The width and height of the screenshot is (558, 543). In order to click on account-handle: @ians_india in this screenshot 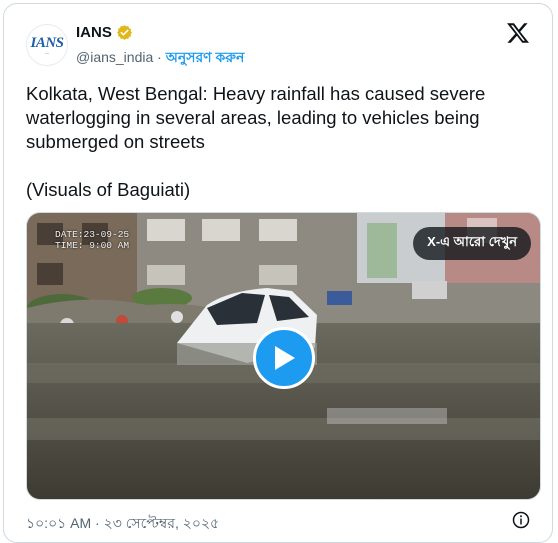, I will do `click(114, 57)`.